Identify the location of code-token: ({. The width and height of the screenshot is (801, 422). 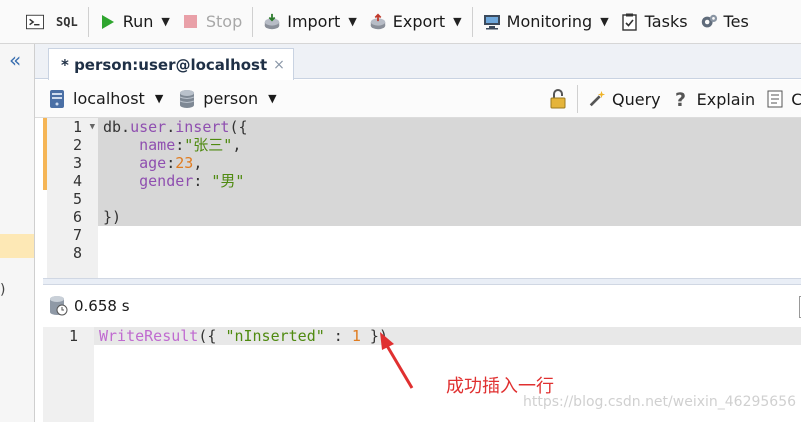
(238, 127).